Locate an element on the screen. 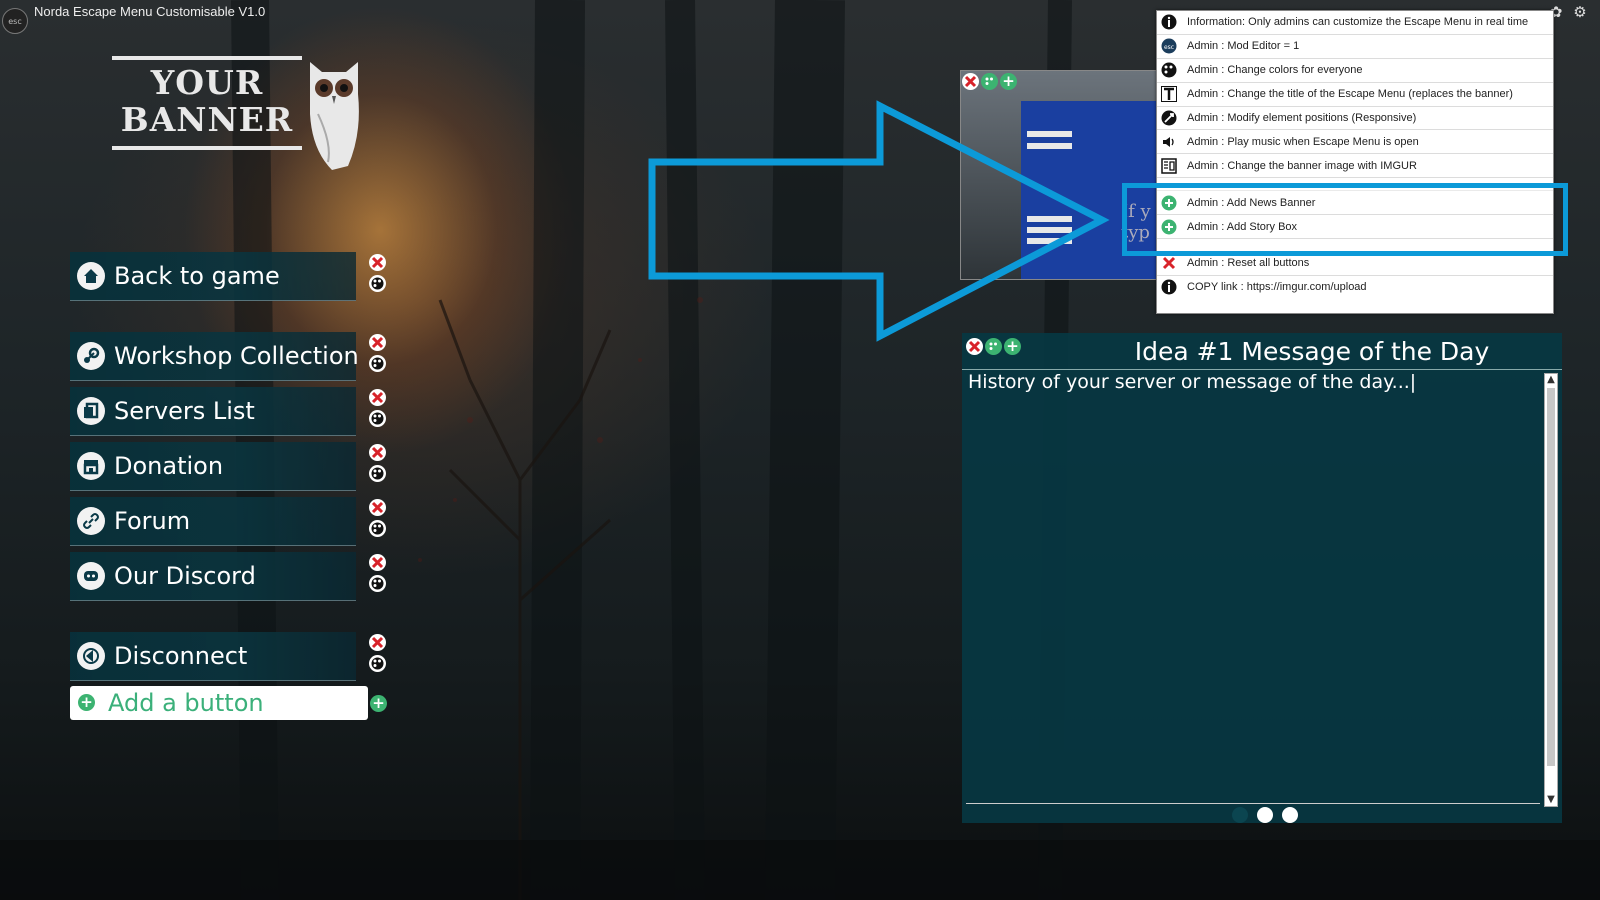 This screenshot has height=900, width=1600. preview-controls: + is located at coordinates (989, 83).